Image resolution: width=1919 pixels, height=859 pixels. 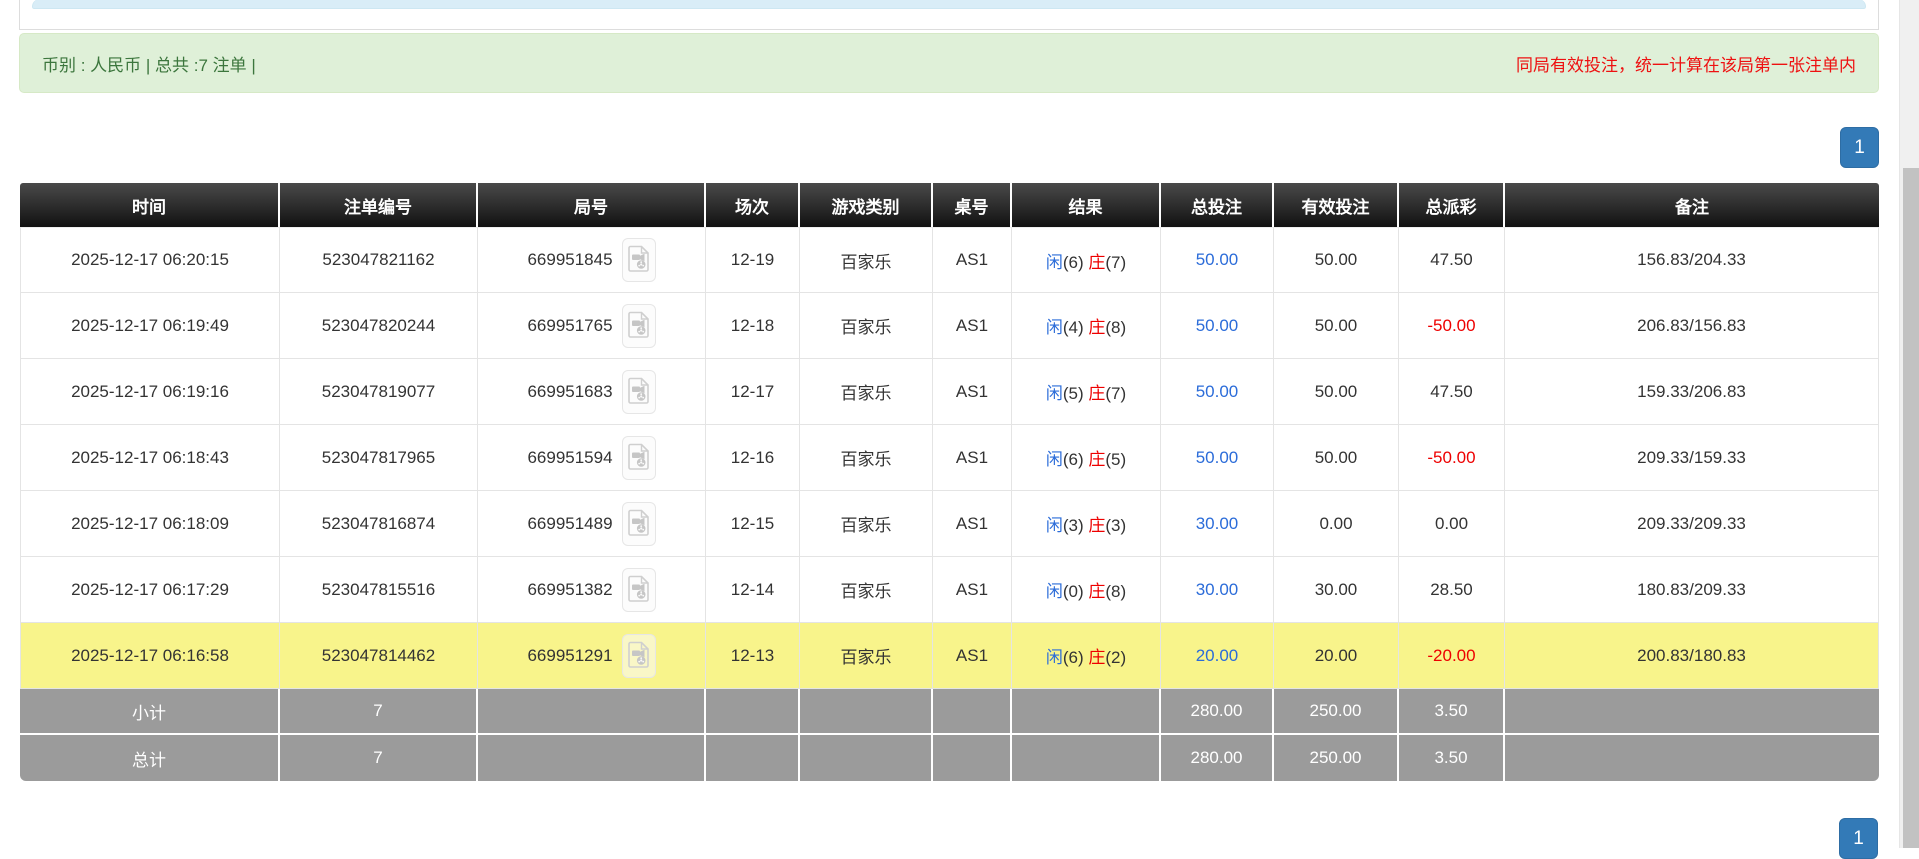 I want to click on header-cell: 场次, so click(x=753, y=205).